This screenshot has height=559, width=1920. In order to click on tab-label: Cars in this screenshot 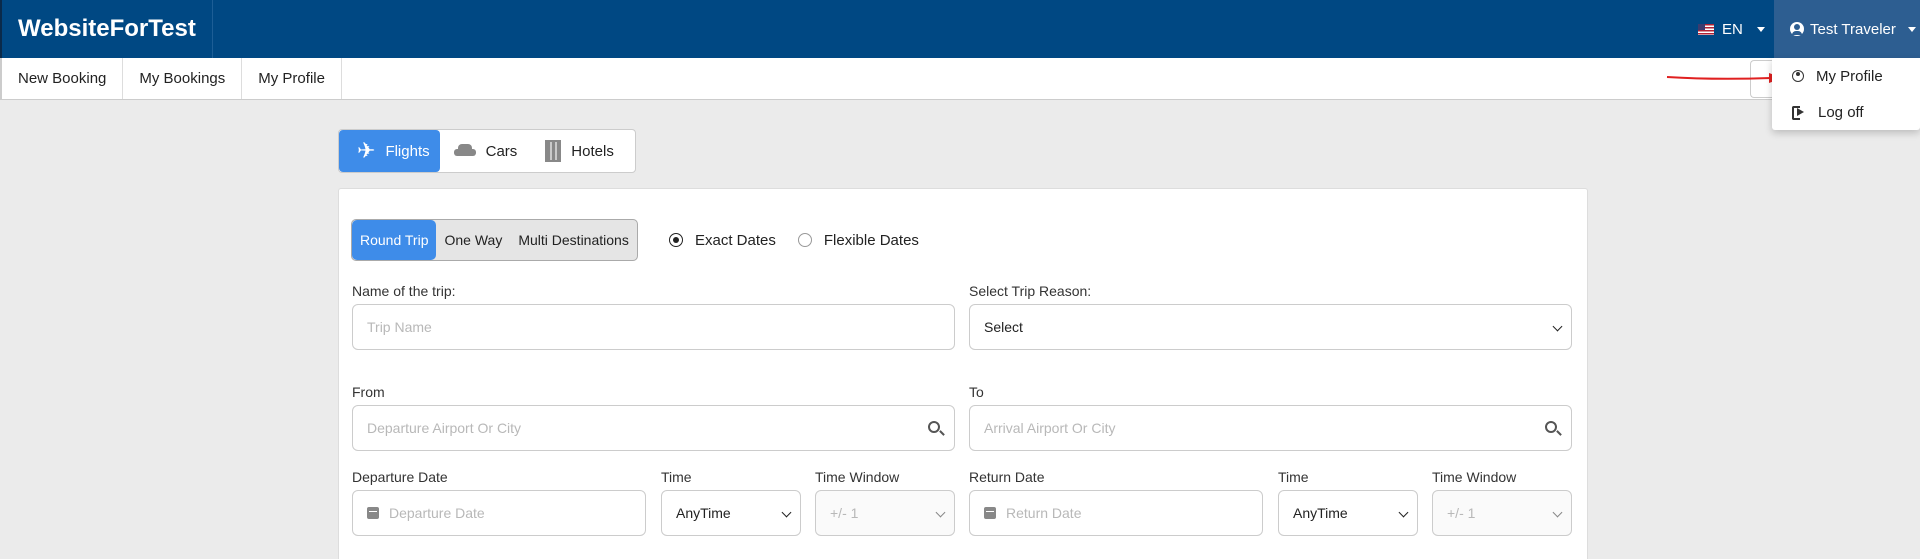, I will do `click(501, 151)`.